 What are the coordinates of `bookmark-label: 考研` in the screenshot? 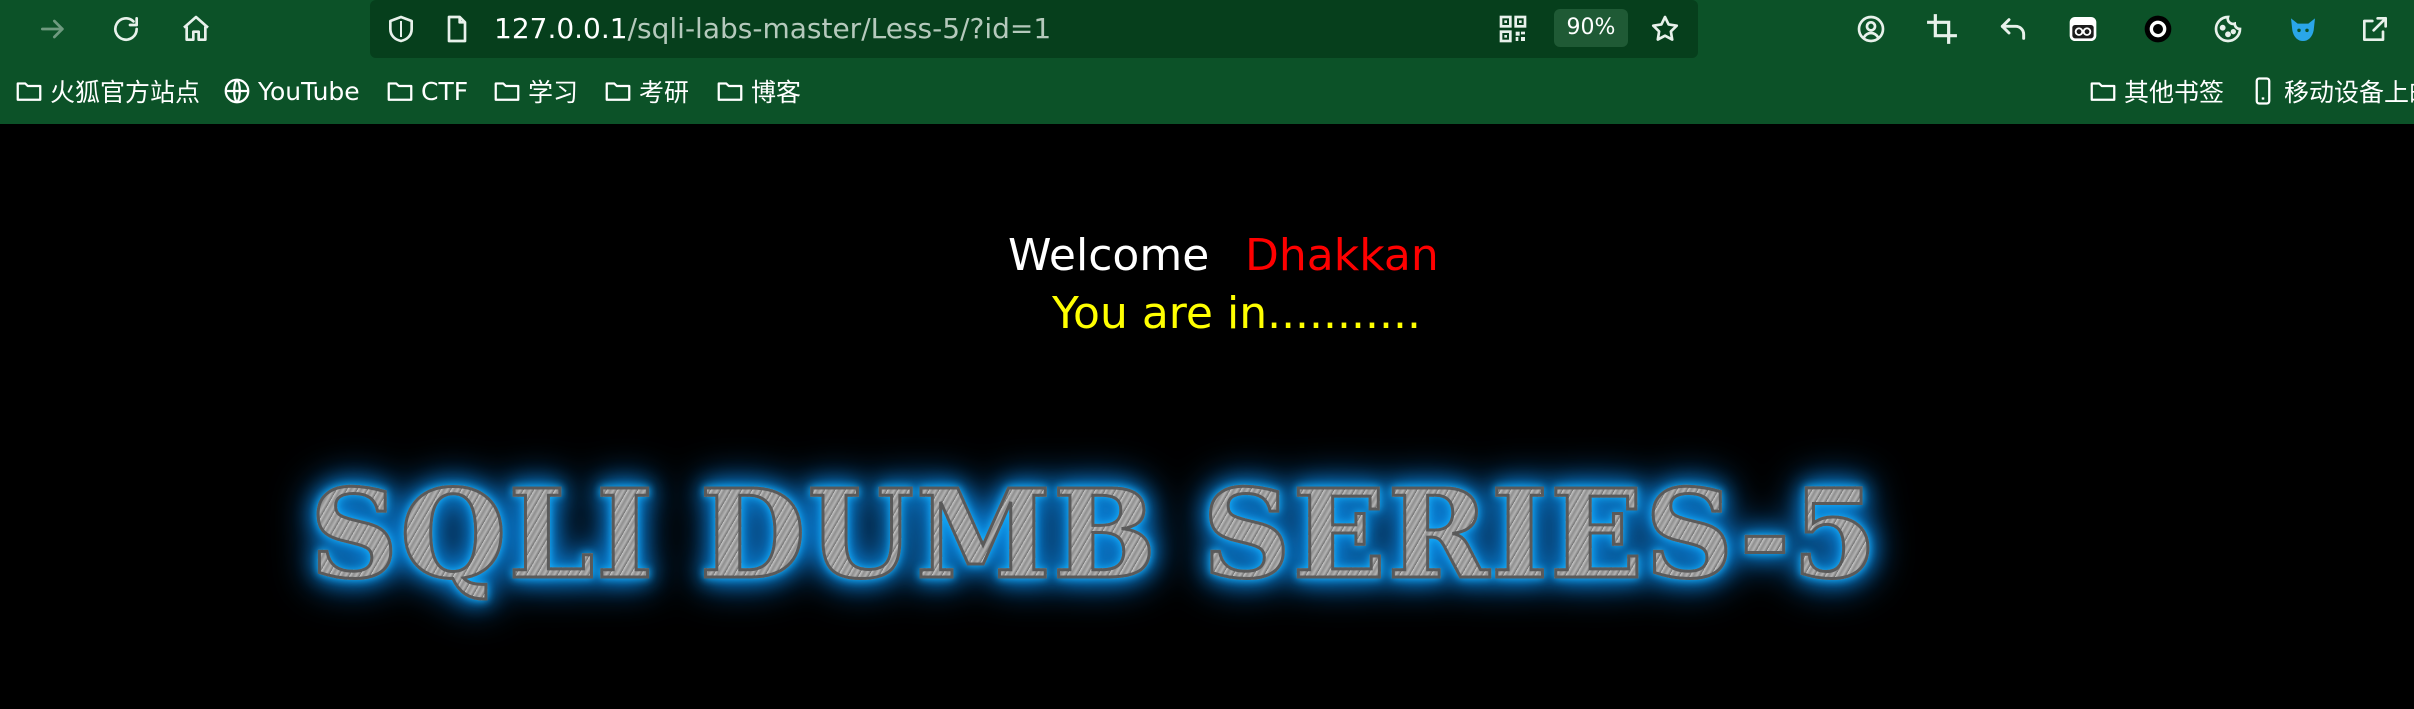 It's located at (664, 92).